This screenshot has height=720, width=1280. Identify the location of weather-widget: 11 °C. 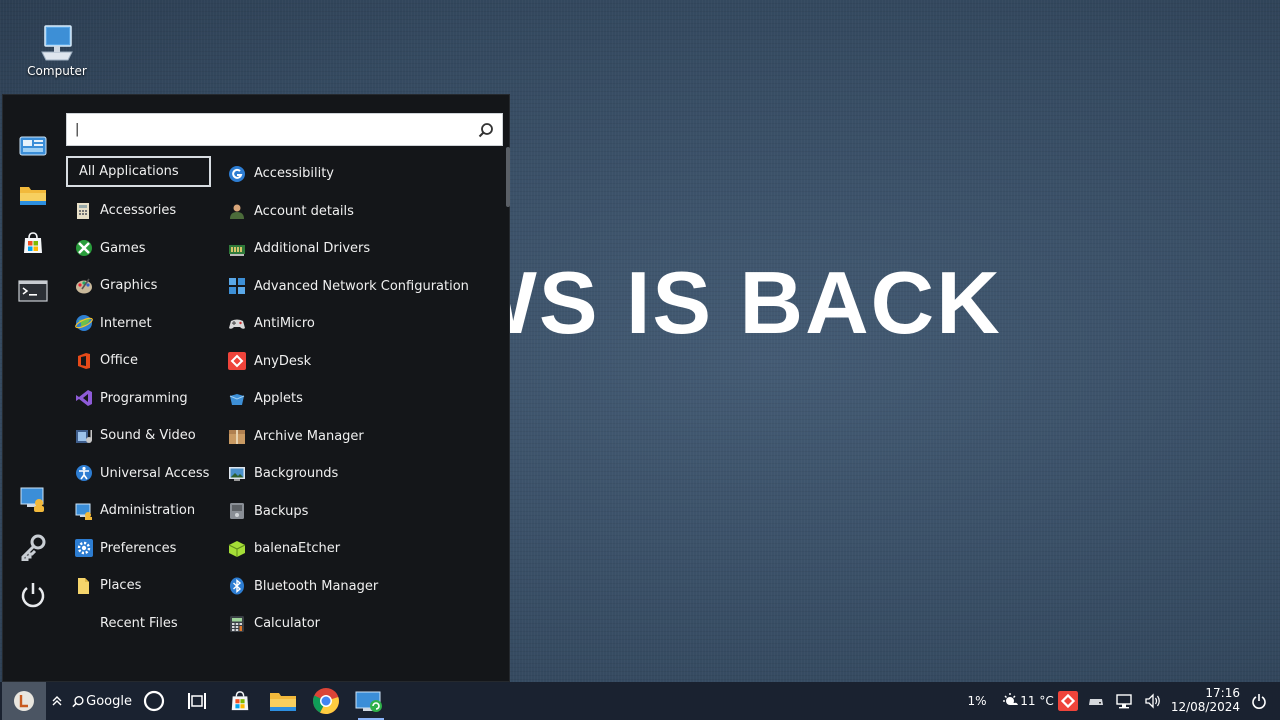
(1028, 701).